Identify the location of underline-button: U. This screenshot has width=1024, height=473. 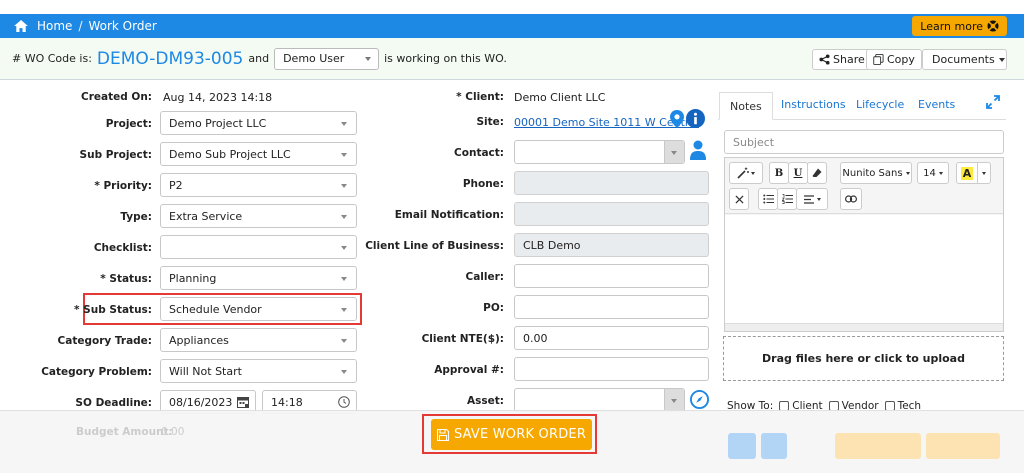
(798, 173).